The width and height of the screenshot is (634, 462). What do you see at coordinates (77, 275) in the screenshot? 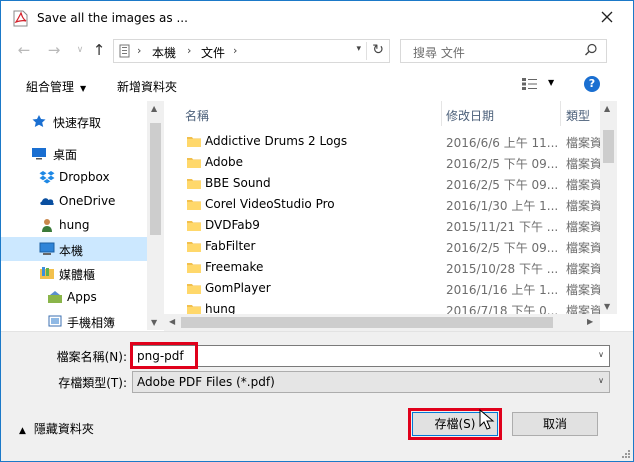
I see `sidebar-item-label: 媒體櫃` at bounding box center [77, 275].